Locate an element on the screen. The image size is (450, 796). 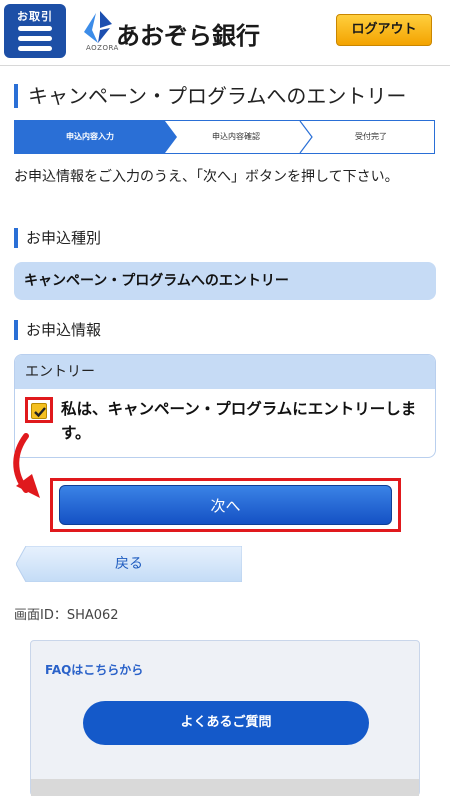
hamburger-icon is located at coordinates (35, 41).